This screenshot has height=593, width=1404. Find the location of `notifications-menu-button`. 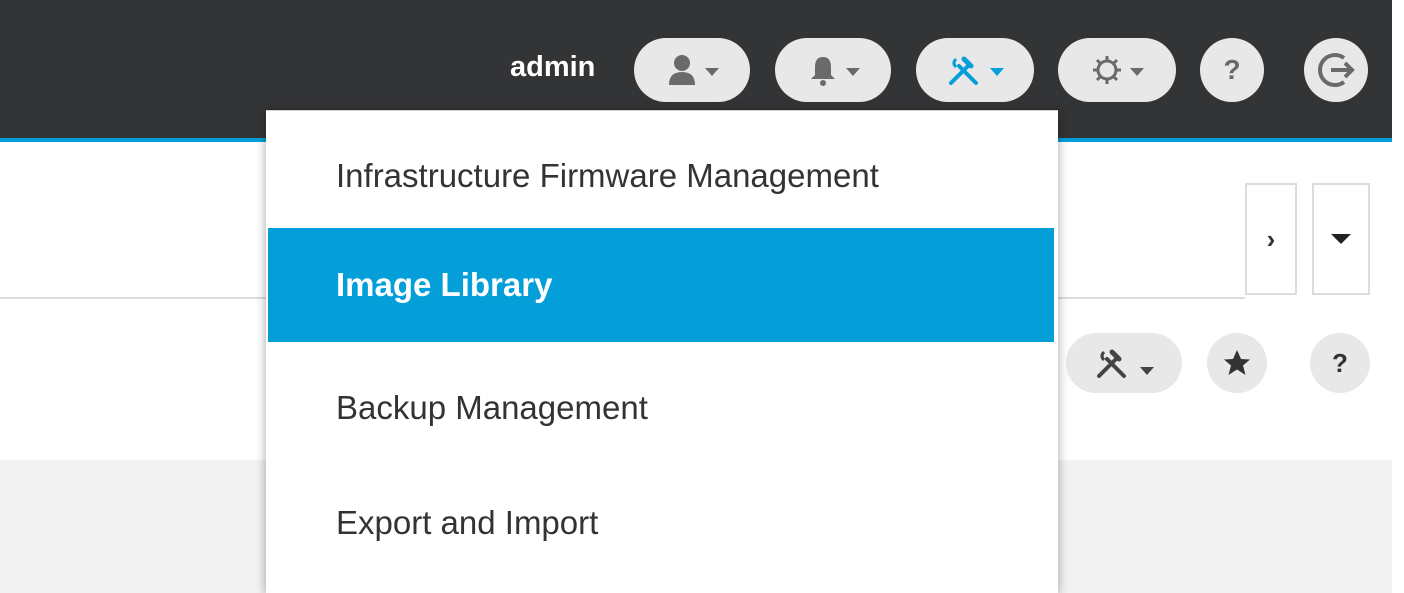

notifications-menu-button is located at coordinates (833, 70).